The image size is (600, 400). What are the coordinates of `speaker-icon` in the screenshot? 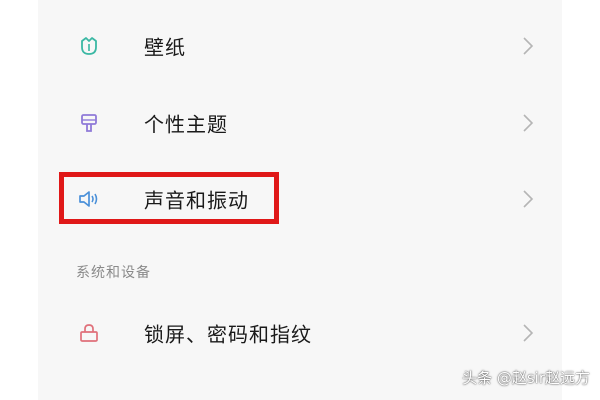 It's located at (89, 199).